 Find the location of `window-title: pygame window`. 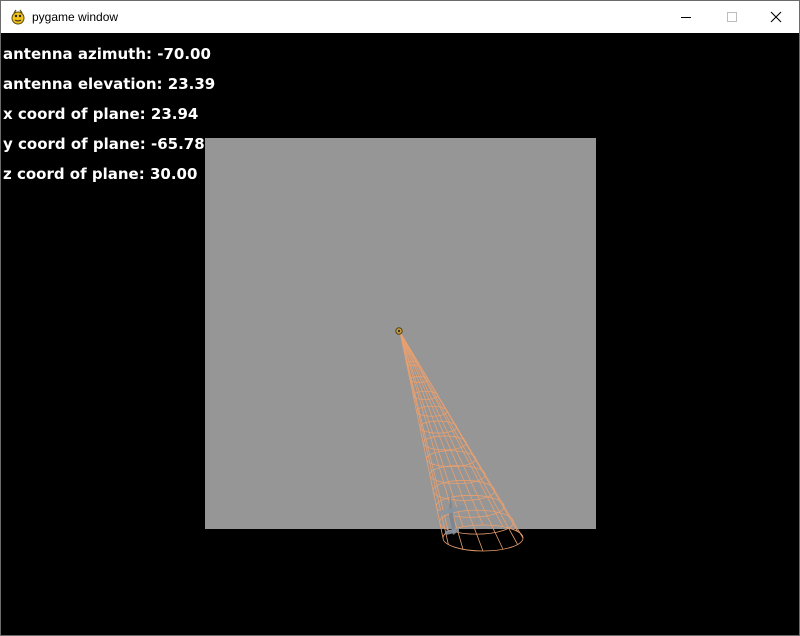

window-title: pygame window is located at coordinates (75, 17).